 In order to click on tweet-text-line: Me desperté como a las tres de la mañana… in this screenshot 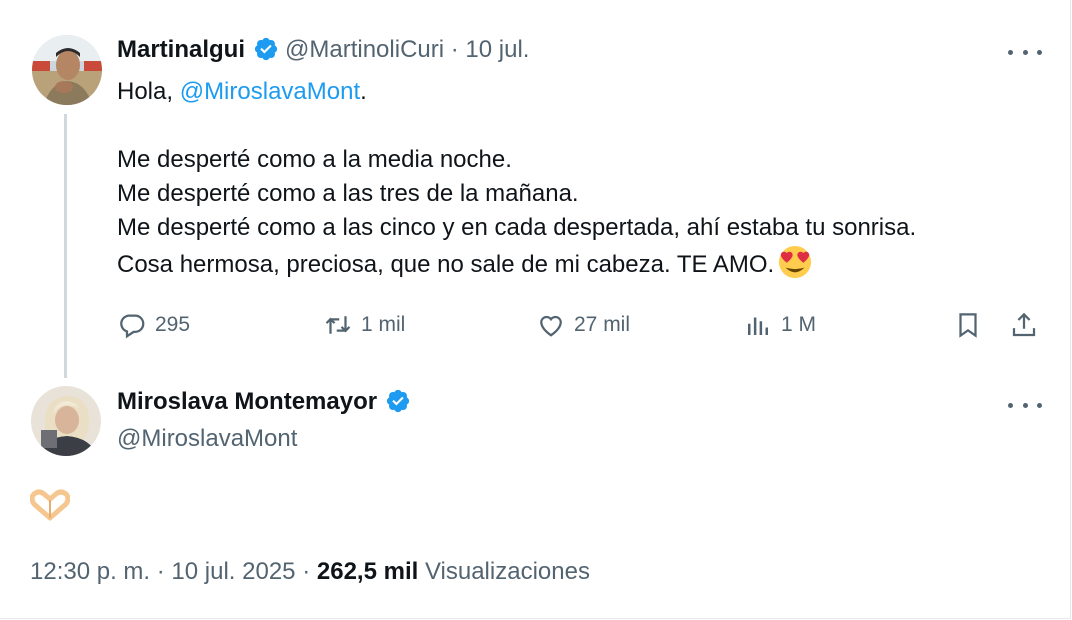, I will do `click(348, 193)`.